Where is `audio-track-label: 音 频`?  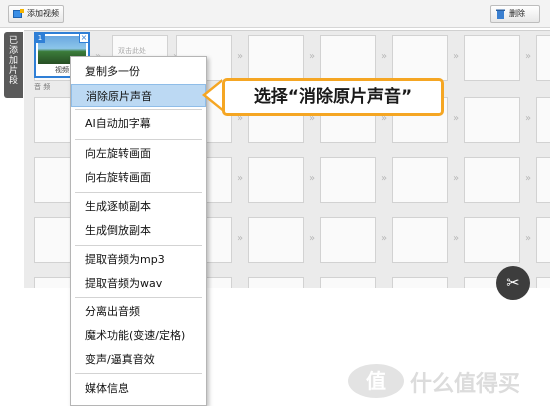 audio-track-label: 音 频 is located at coordinates (42, 87).